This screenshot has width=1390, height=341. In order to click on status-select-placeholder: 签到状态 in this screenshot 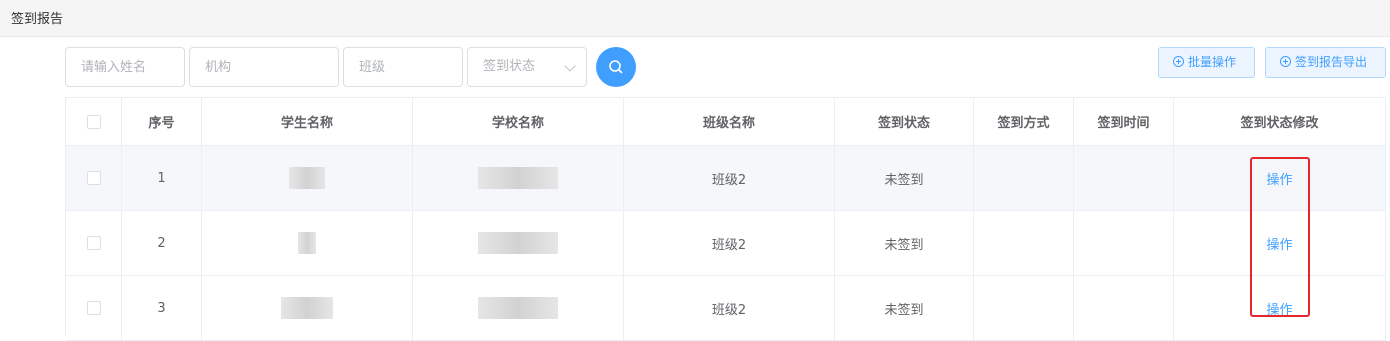, I will do `click(509, 66)`.